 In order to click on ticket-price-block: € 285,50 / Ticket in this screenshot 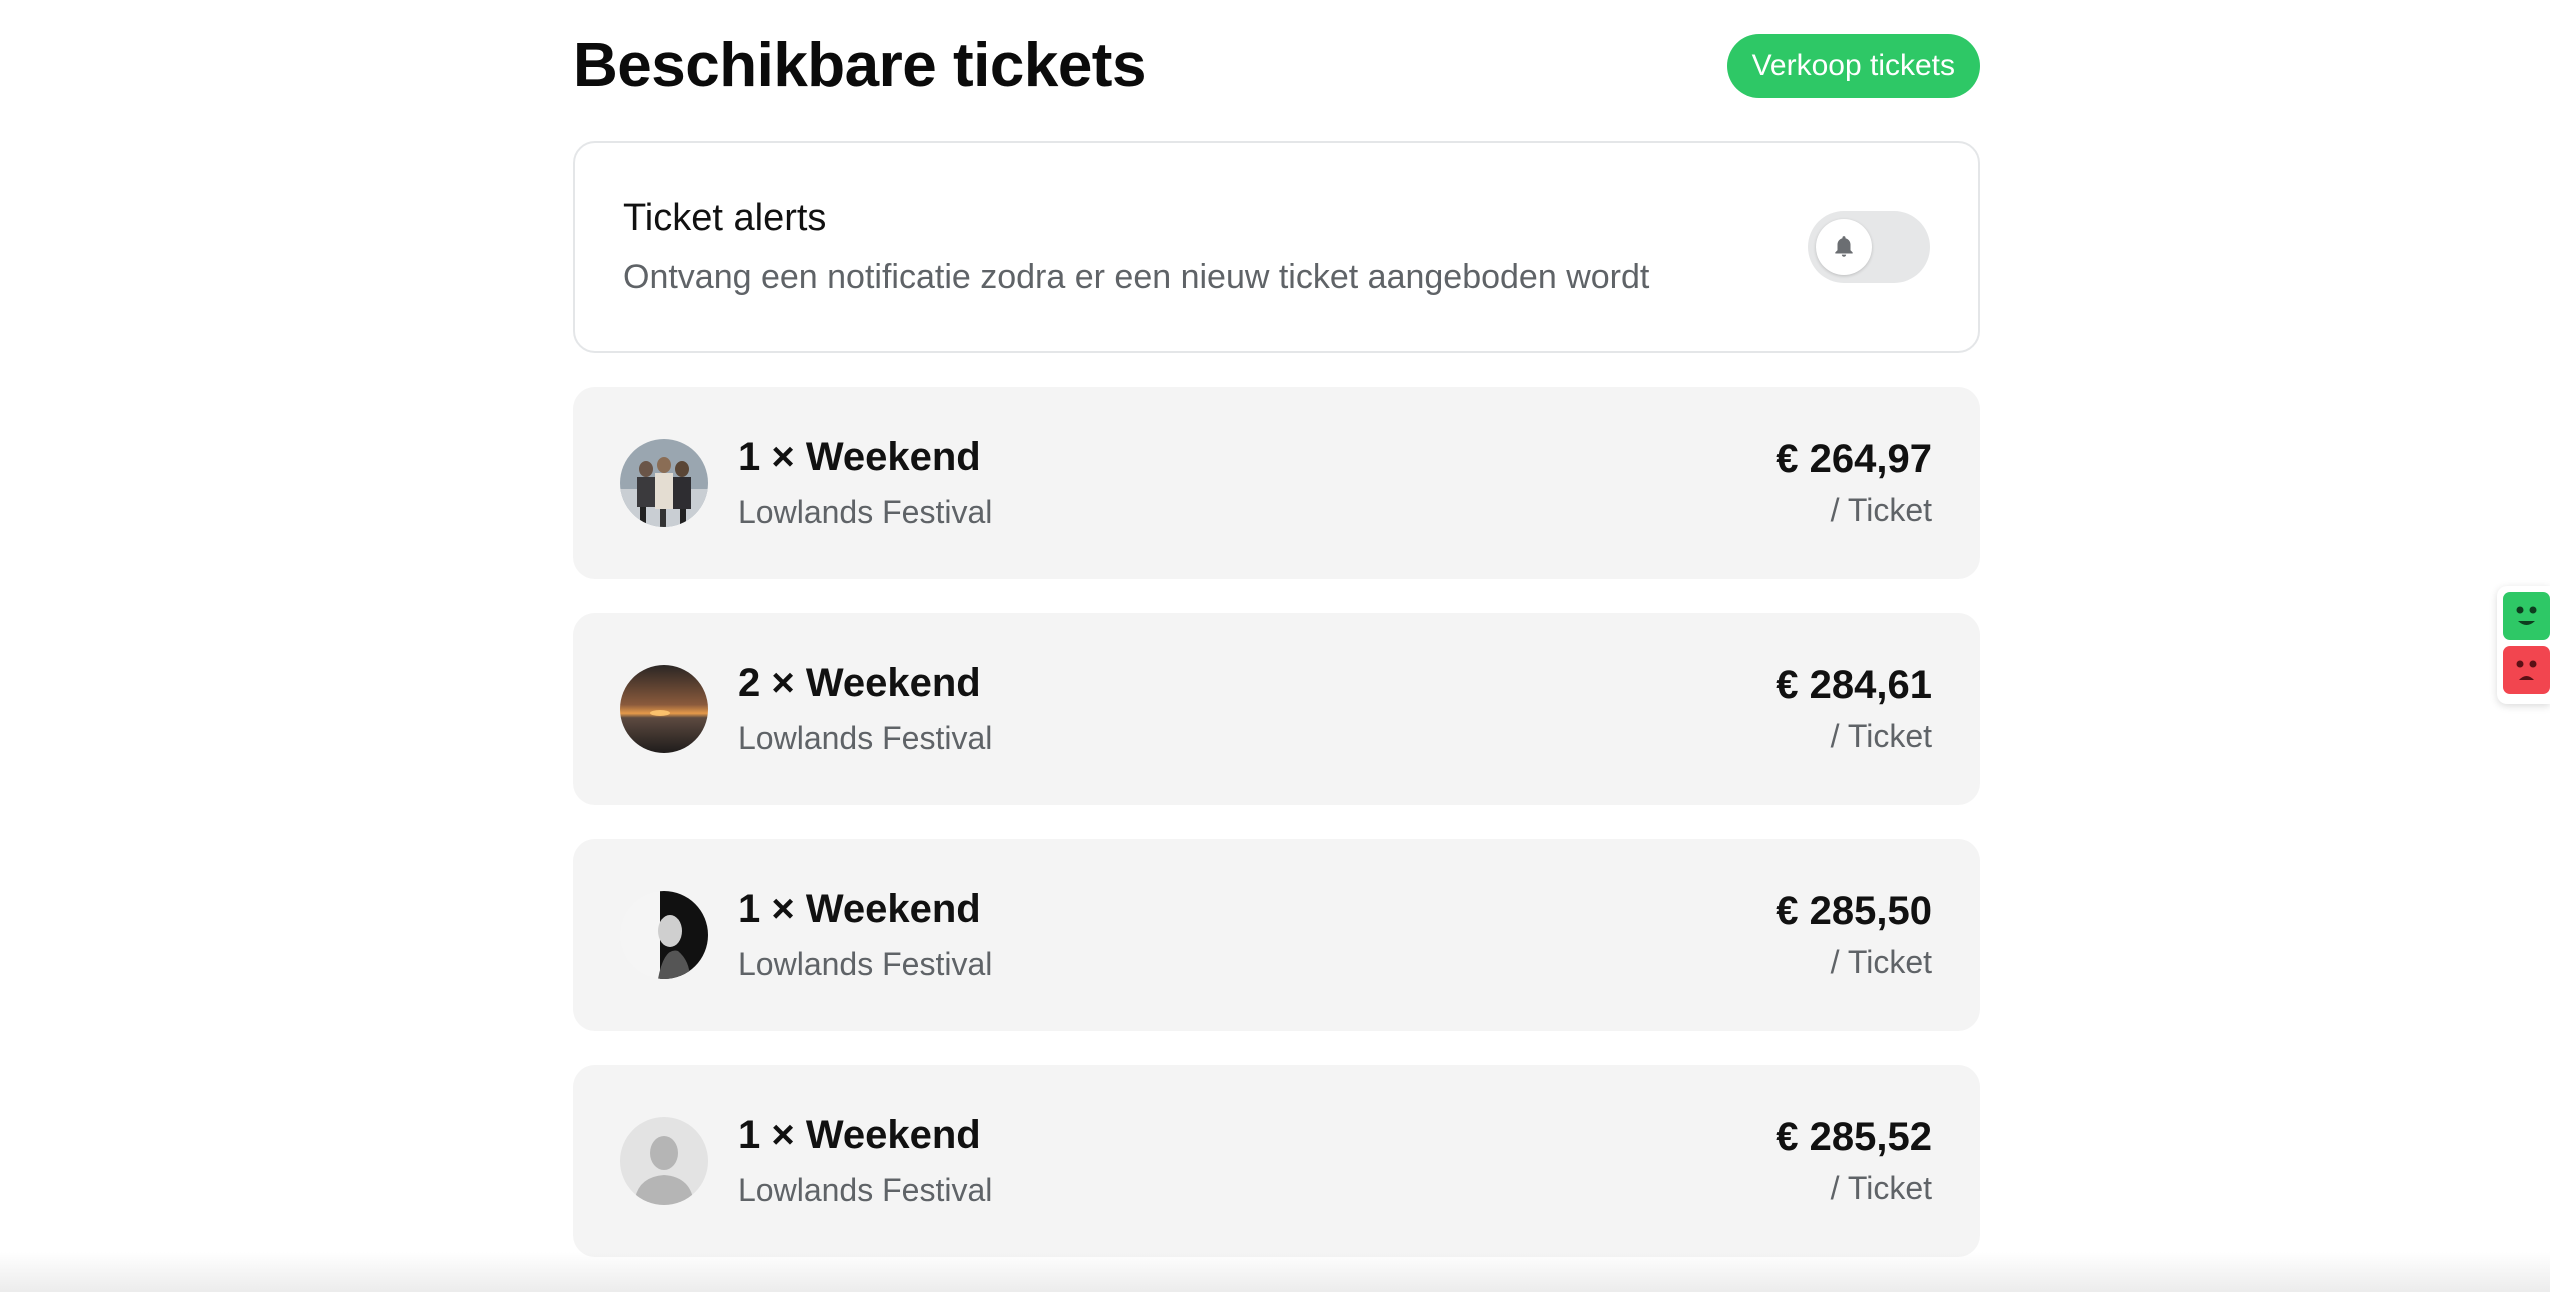, I will do `click(1854, 935)`.